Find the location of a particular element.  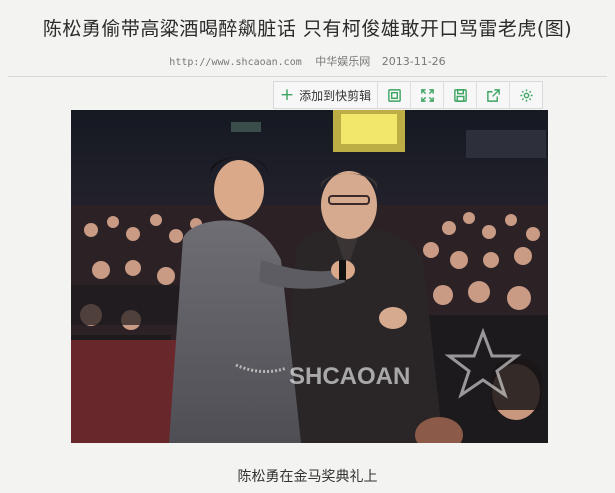

add-to-clip-button: + 添加到快剪辑 is located at coordinates (326, 95).